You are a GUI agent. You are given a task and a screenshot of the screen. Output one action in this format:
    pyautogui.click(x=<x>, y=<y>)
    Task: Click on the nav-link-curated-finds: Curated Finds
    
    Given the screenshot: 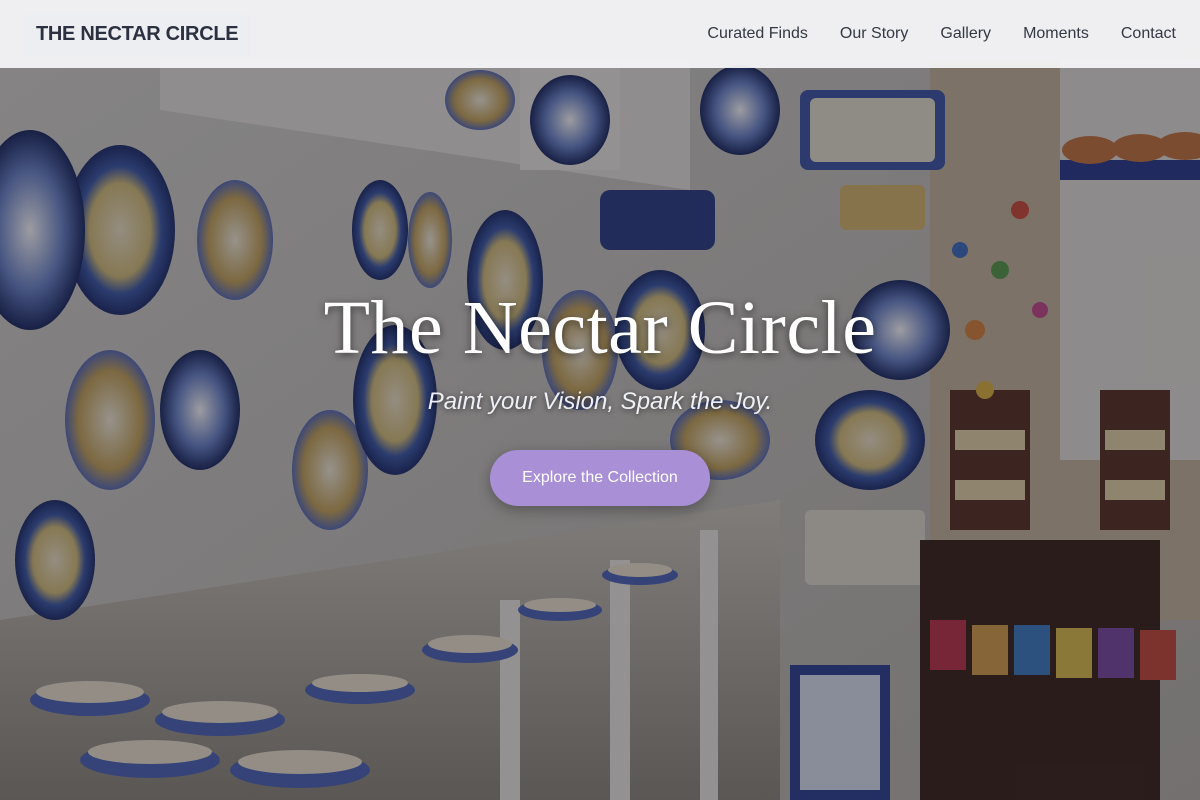 What is the action you would take?
    pyautogui.click(x=757, y=34)
    